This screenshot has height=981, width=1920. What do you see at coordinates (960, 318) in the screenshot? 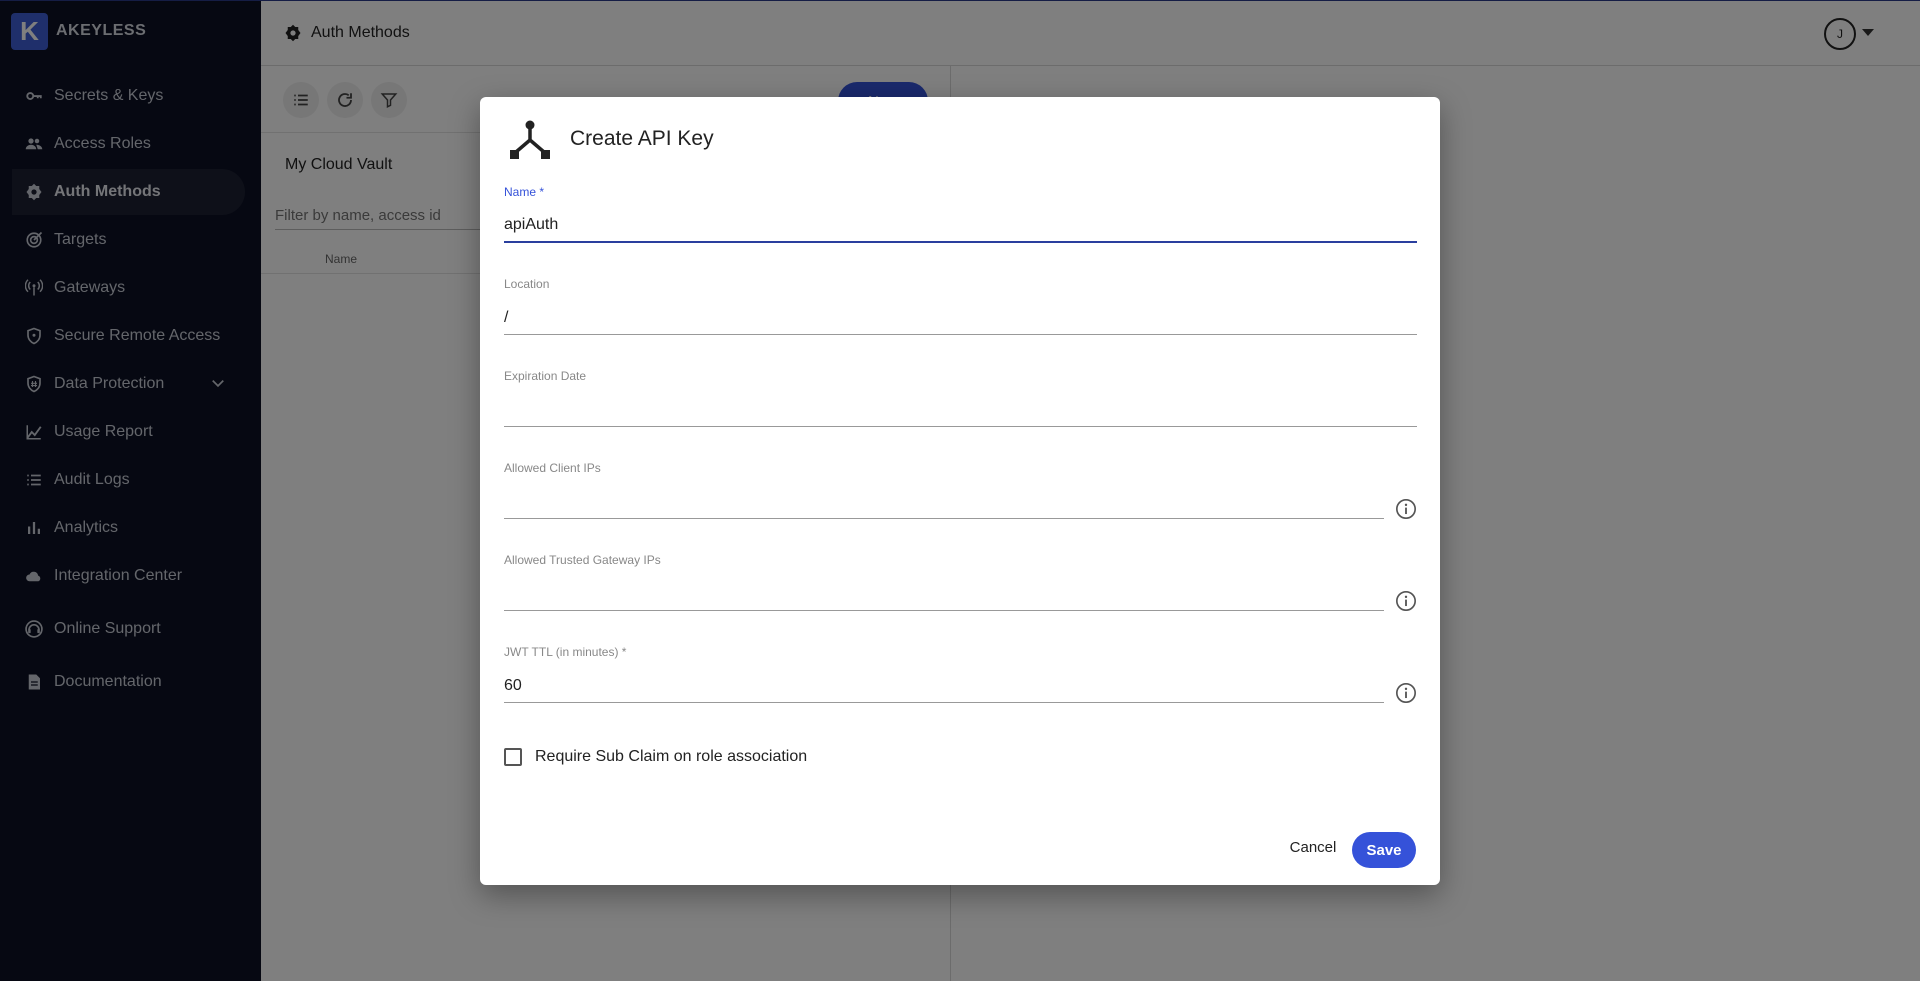
I see `location-input` at bounding box center [960, 318].